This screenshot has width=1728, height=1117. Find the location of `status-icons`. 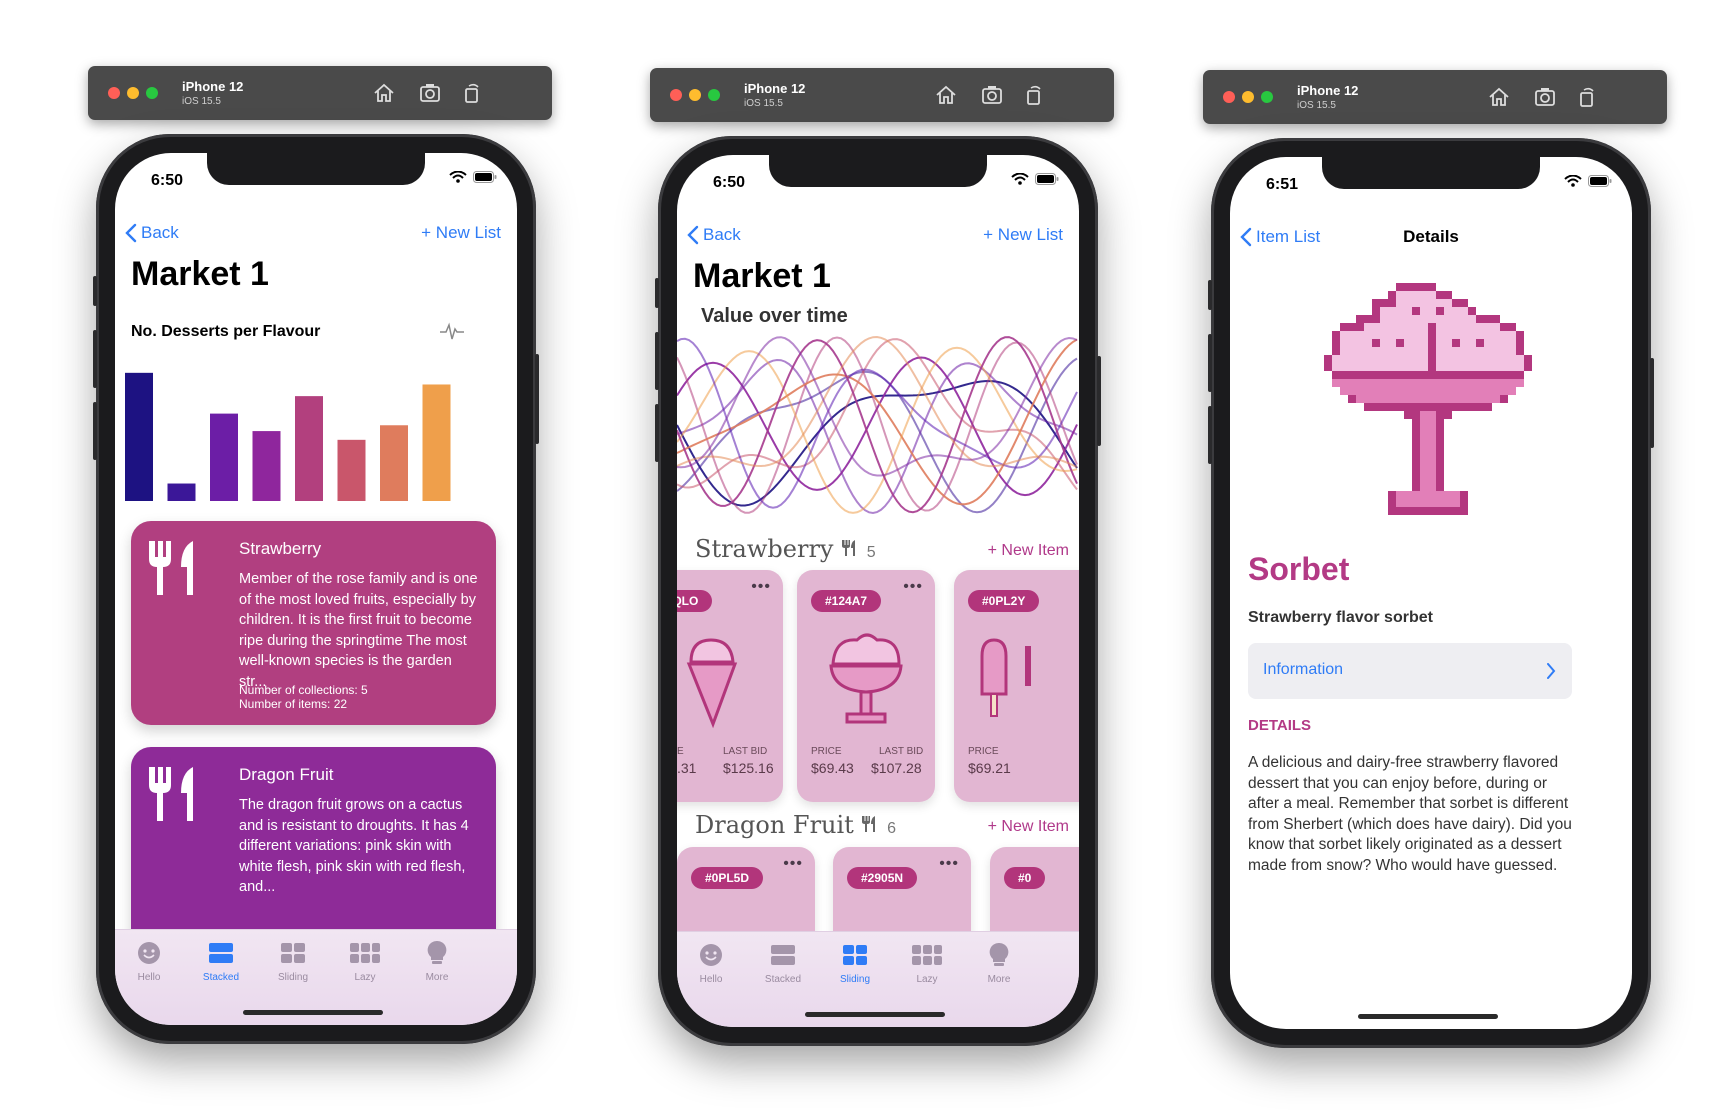

status-icons is located at coordinates (473, 177).